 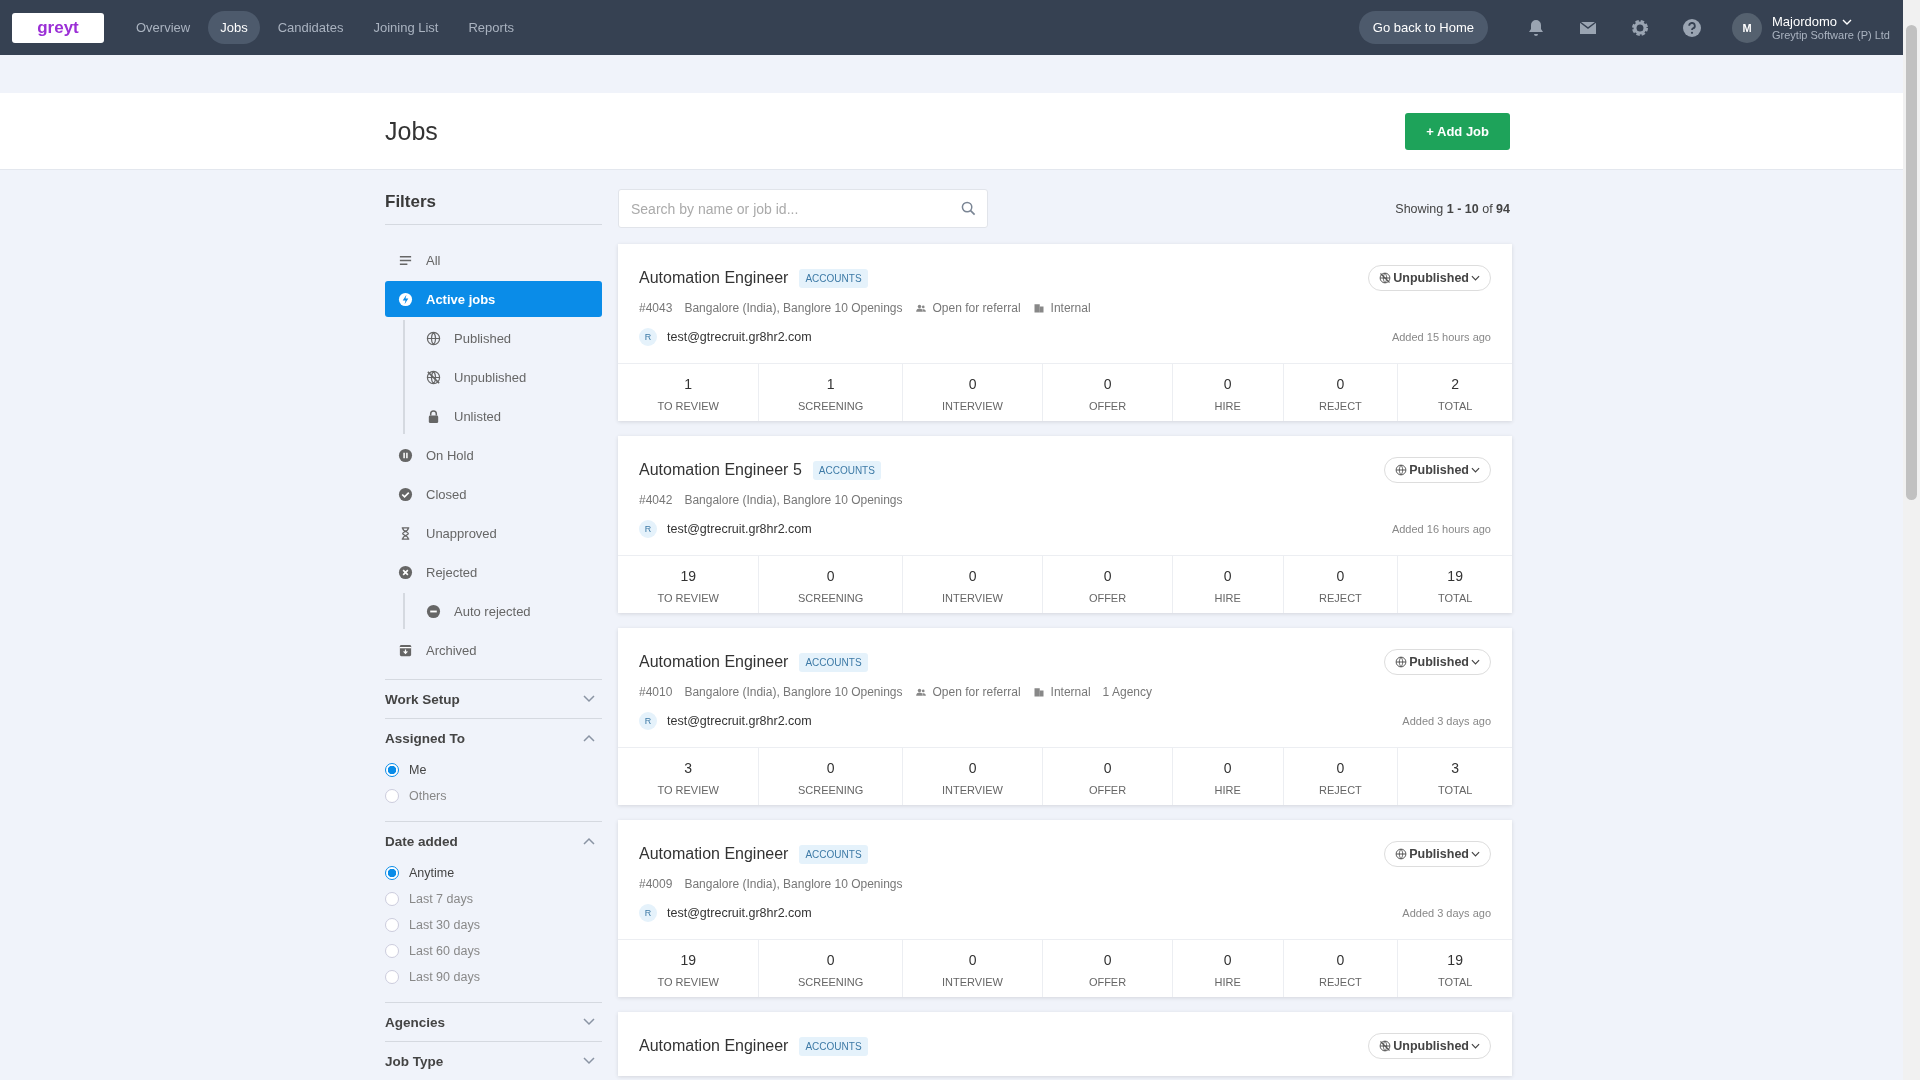 I want to click on radio-label: Me, so click(x=418, y=770).